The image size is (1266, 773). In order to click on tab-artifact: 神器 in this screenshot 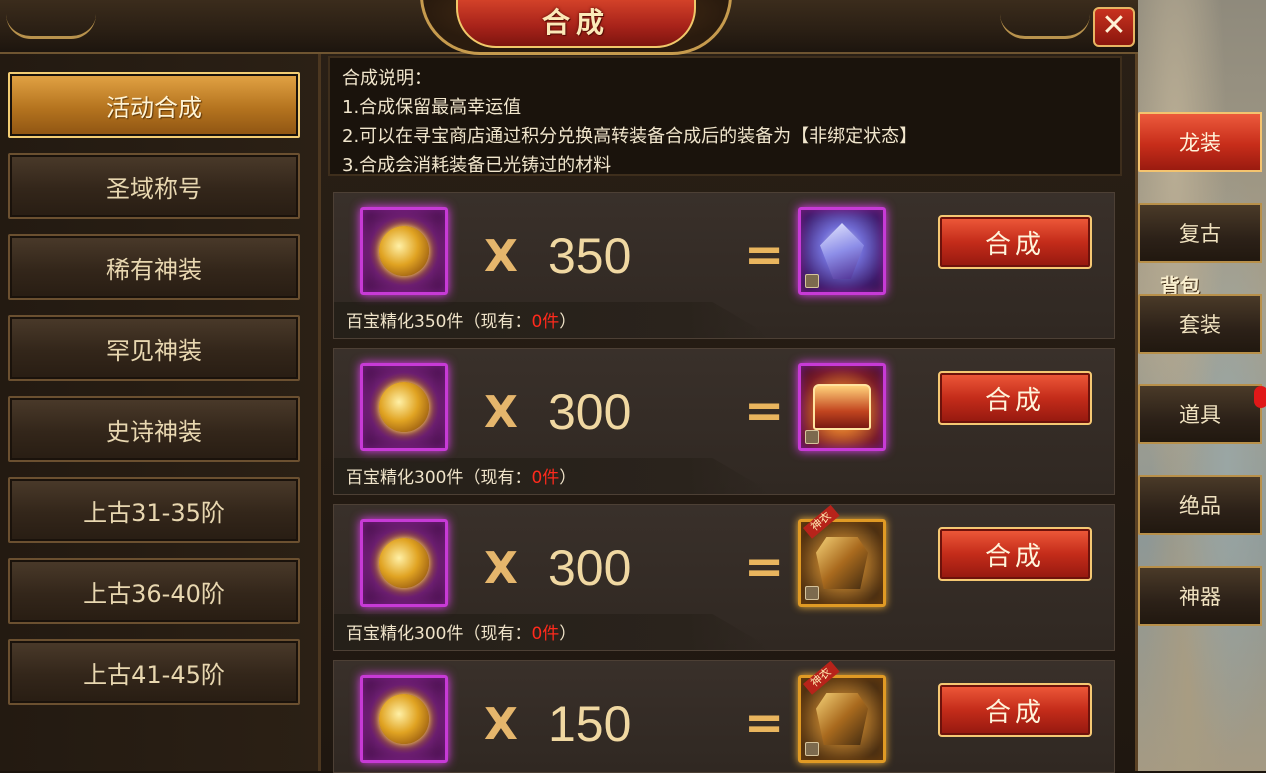, I will do `click(1200, 596)`.